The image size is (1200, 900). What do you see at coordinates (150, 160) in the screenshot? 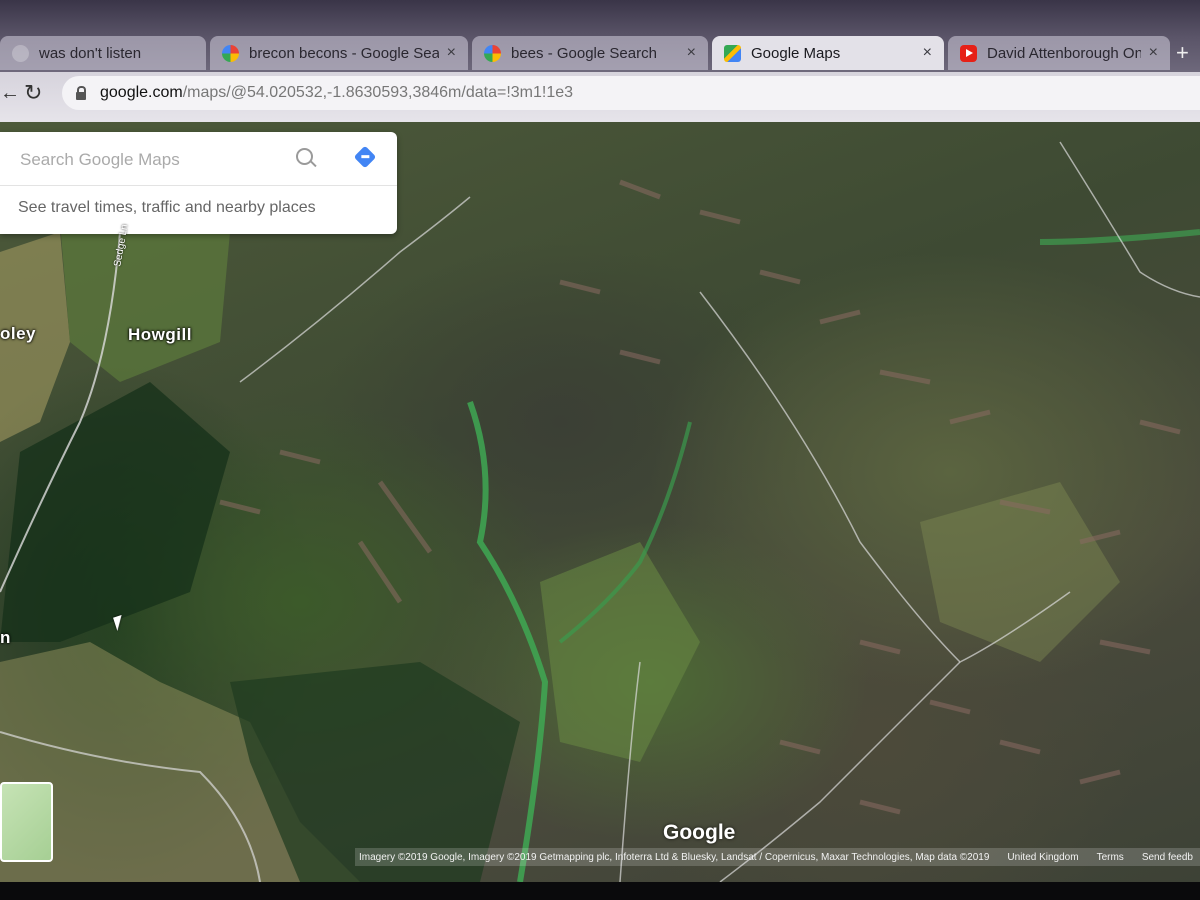
I see `search-input` at bounding box center [150, 160].